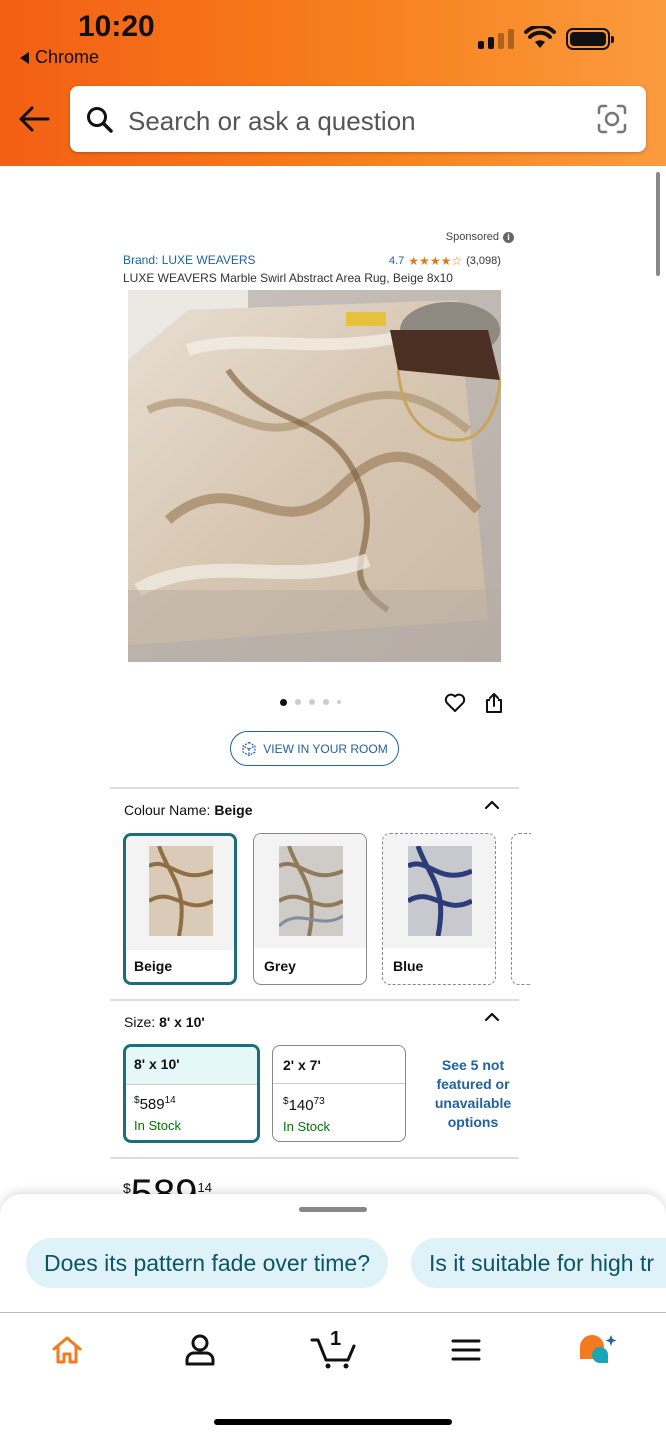 This screenshot has width=666, height=1441. What do you see at coordinates (612, 119) in the screenshot?
I see `camera-scan-icon` at bounding box center [612, 119].